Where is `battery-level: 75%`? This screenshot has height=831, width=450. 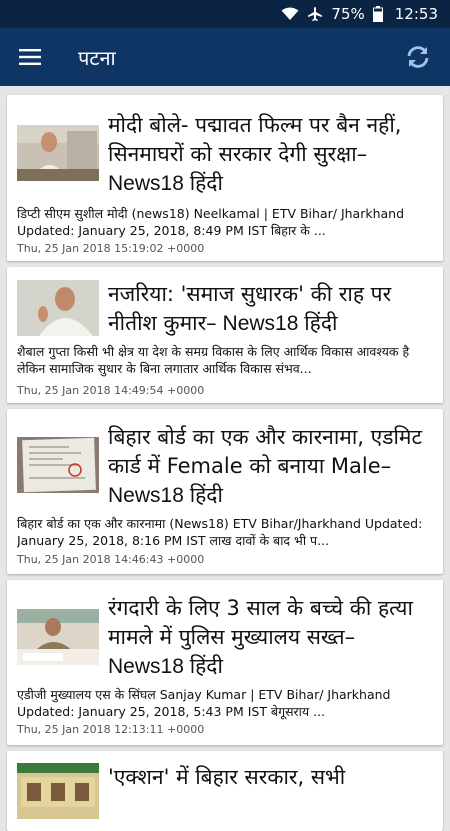
battery-level: 75% is located at coordinates (348, 14).